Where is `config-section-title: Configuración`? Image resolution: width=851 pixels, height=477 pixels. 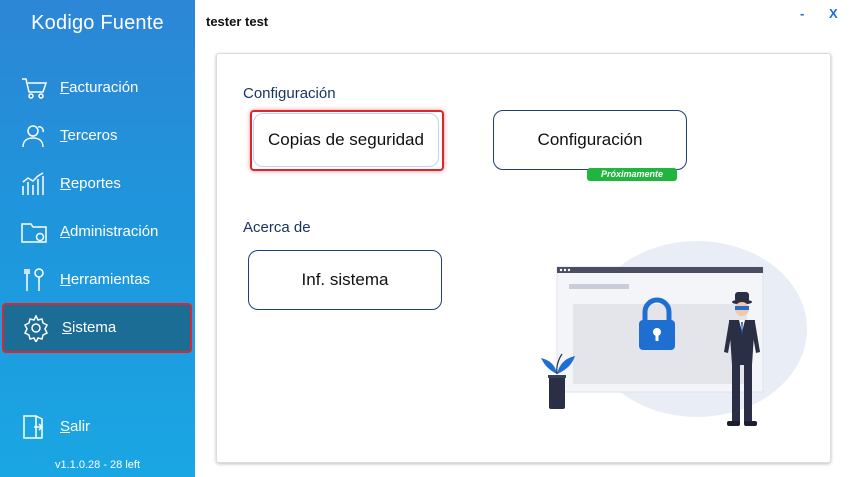 config-section-title: Configuración is located at coordinates (289, 93).